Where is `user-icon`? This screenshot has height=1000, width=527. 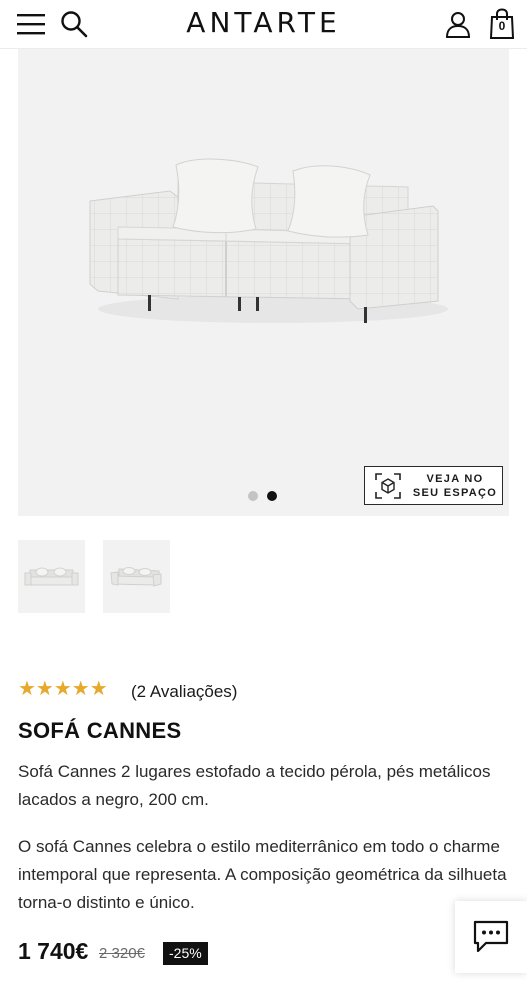 user-icon is located at coordinates (458, 24).